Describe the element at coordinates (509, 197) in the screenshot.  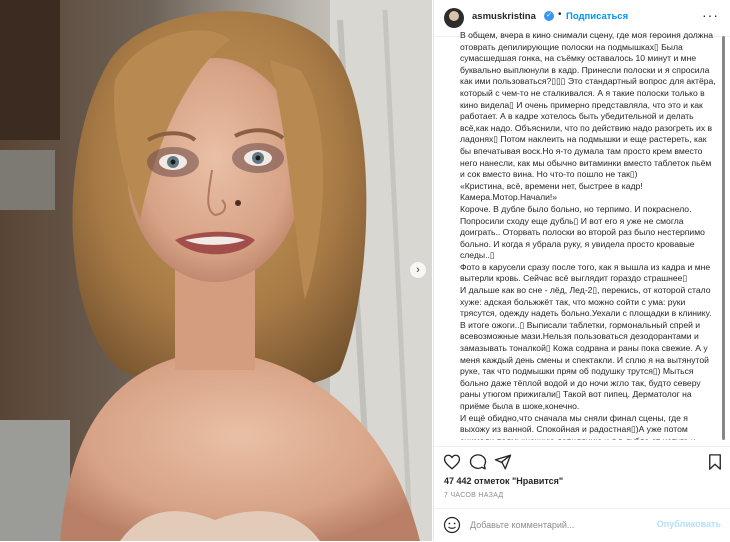
I see `caption-paragraph: Камера.Мотор.Начали!»` at that location.